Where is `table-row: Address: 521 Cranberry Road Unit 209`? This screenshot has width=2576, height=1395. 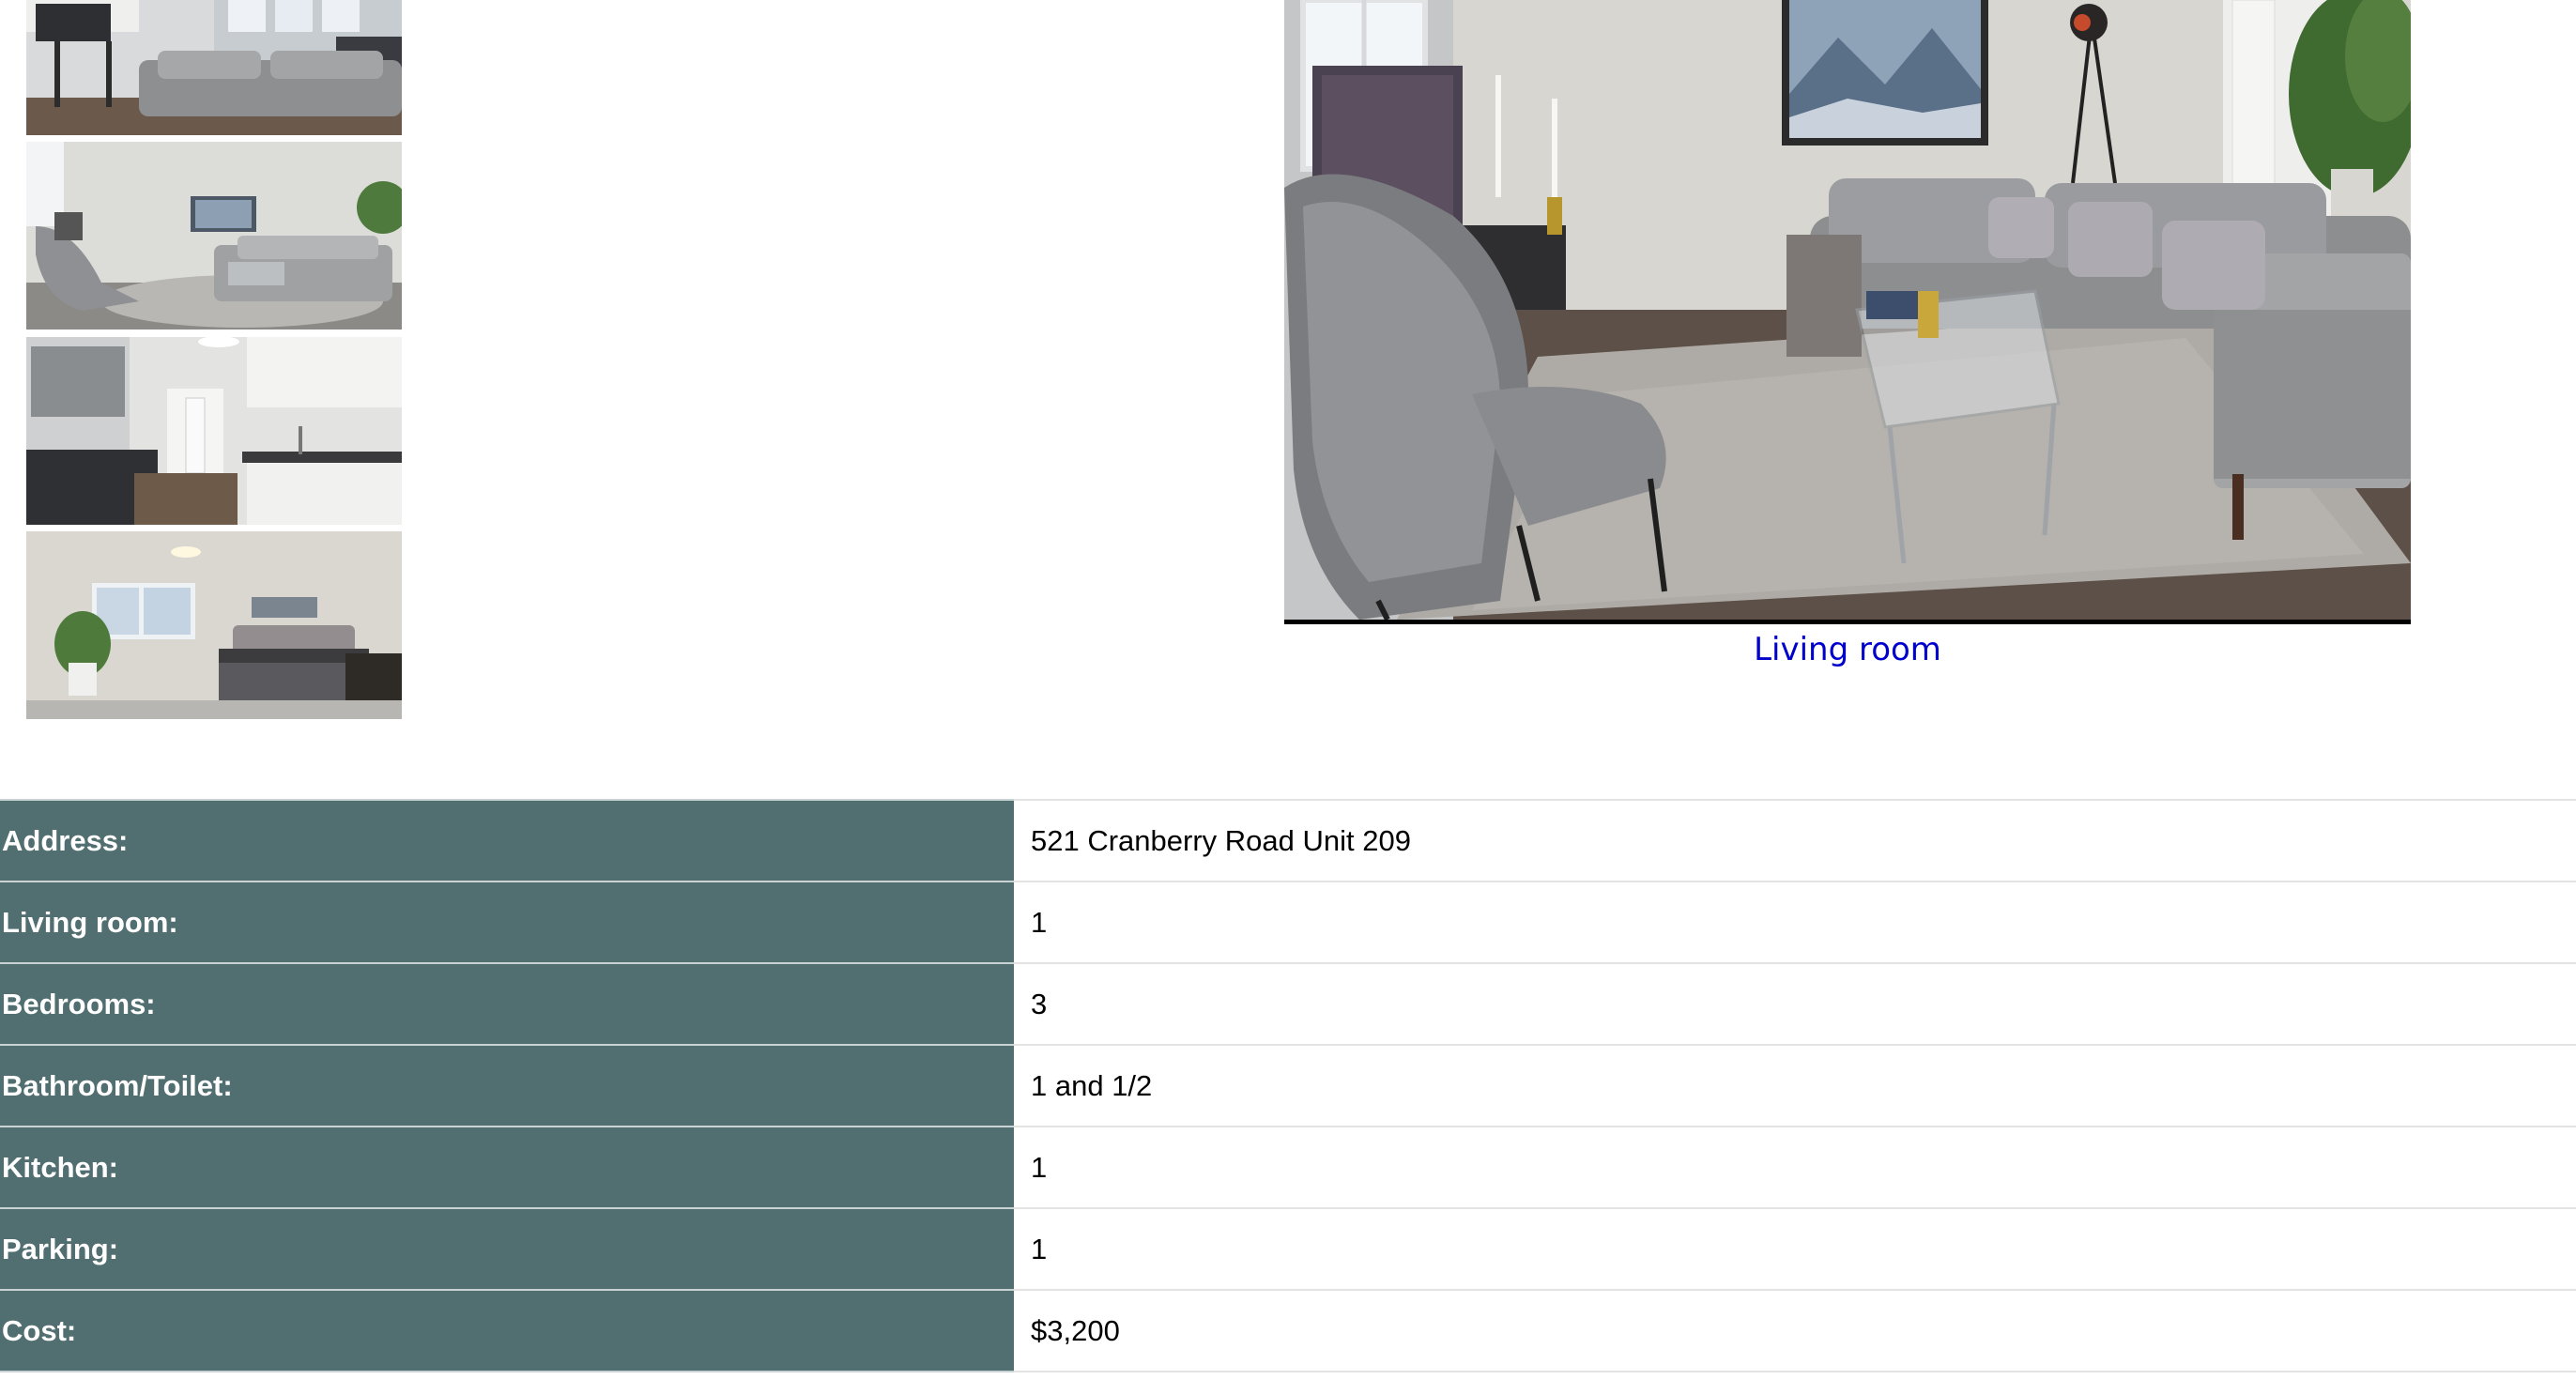
table-row: Address: 521 Cranberry Road Unit 209 is located at coordinates (1288, 841).